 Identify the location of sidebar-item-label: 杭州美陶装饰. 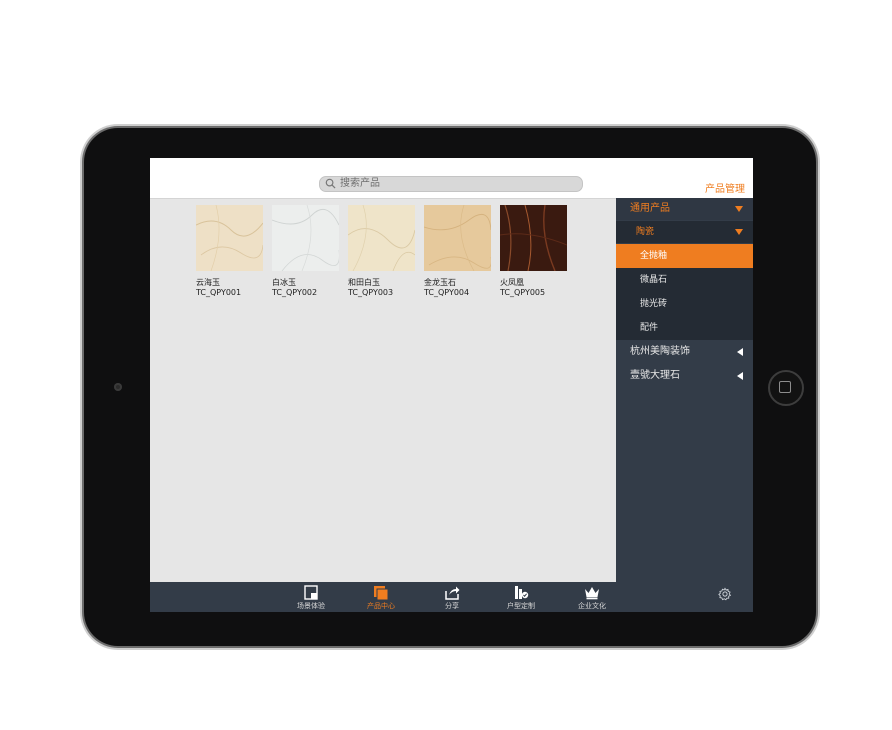
(660, 351).